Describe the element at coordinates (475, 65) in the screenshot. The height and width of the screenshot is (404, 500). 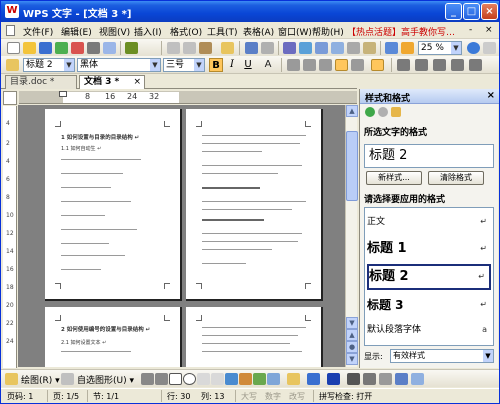
I see `border-icon` at that location.